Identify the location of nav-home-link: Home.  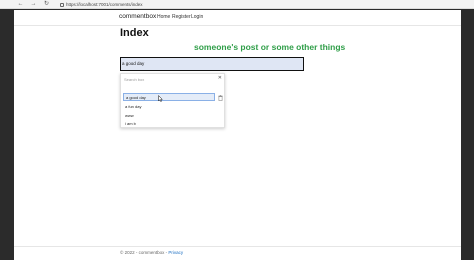
(163, 17).